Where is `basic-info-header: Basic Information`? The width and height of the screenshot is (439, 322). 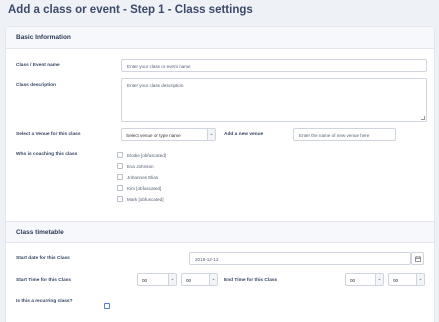
basic-info-header: Basic Information is located at coordinates (220, 38).